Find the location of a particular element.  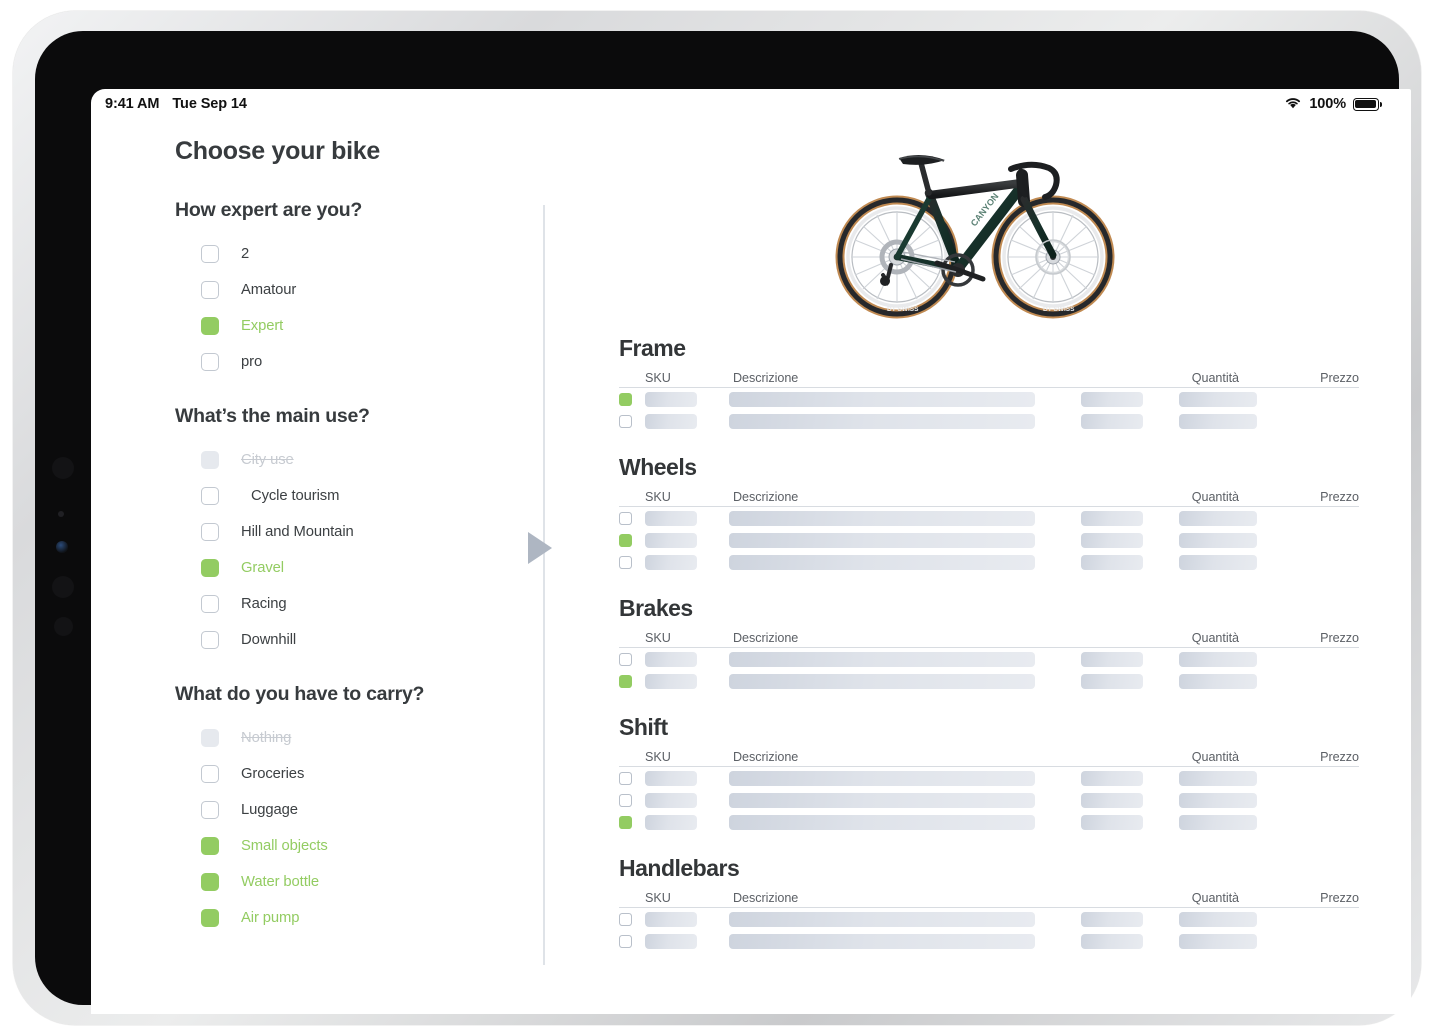

option-carry-small-objects: Small objects is located at coordinates (358, 845).